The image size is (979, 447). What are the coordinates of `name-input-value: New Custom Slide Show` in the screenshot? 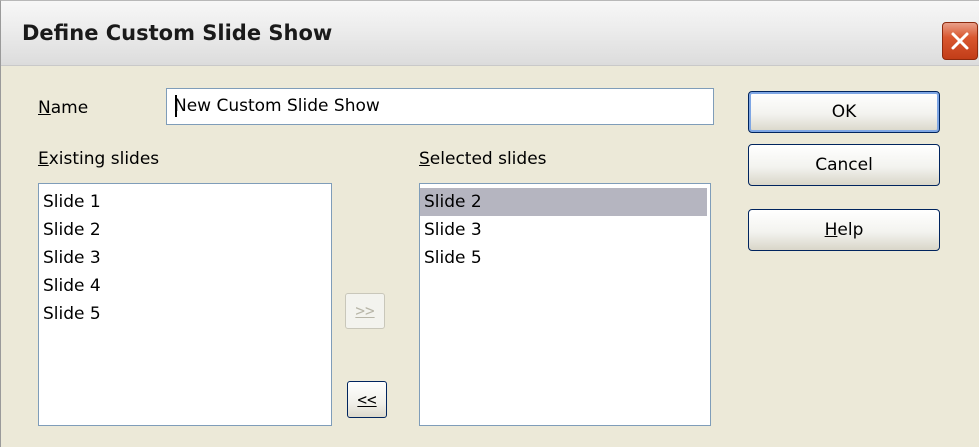 It's located at (277, 106).